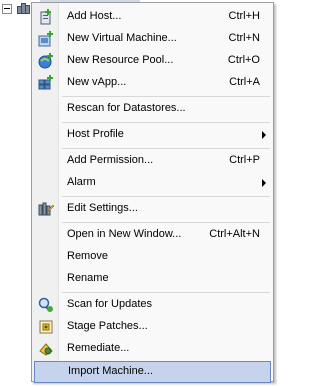 This screenshot has height=387, width=320. I want to click on menu-item-open-new-window: Open in New Window... Ctrl+Alt+N, so click(152, 235).